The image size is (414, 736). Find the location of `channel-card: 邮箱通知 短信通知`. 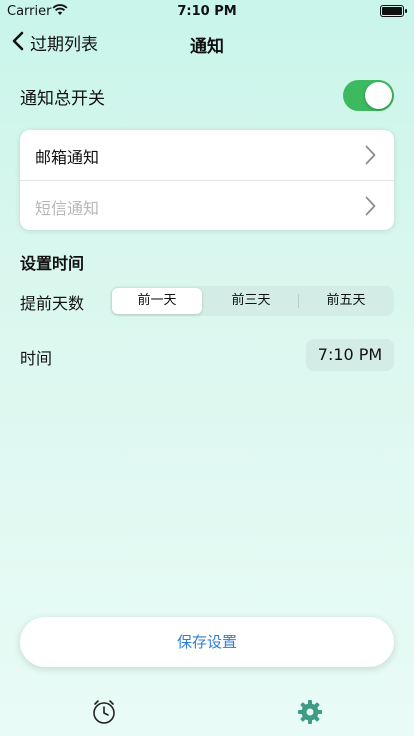

channel-card: 邮箱通知 短信通知 is located at coordinates (207, 180).